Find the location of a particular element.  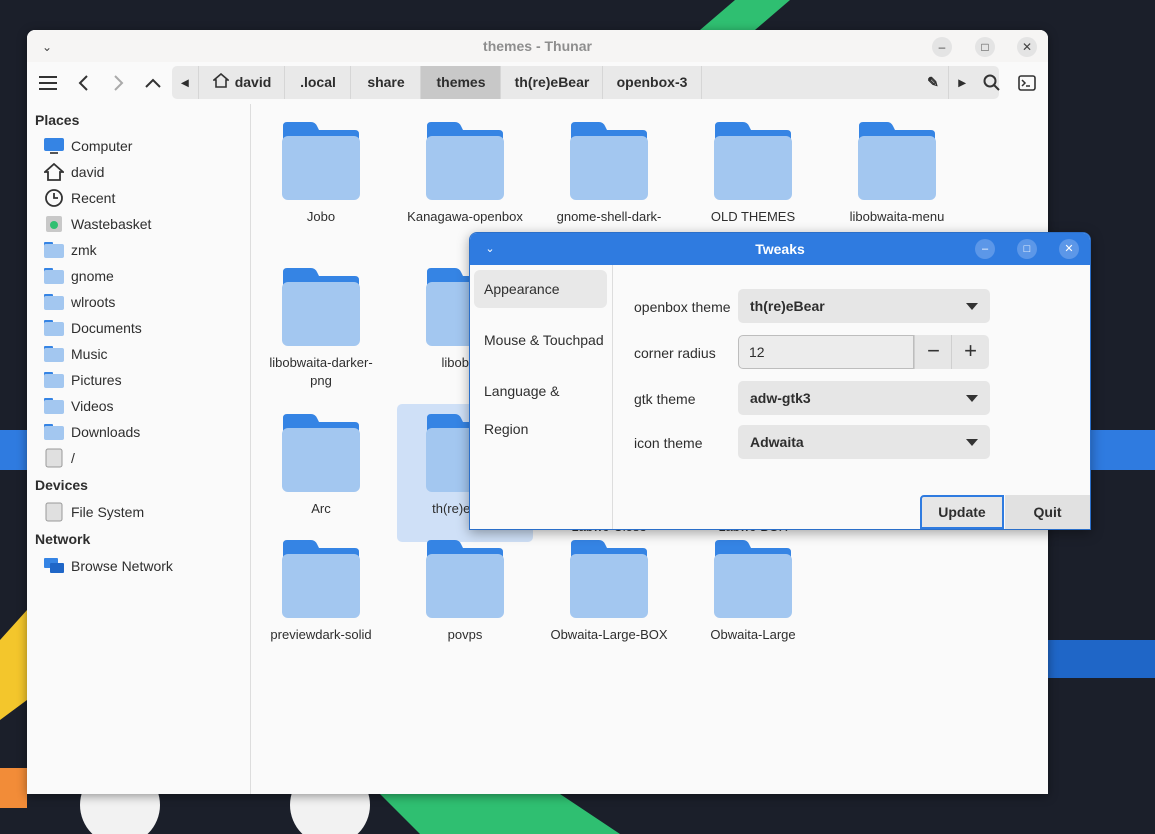

places-header: Places is located at coordinates (57, 120).